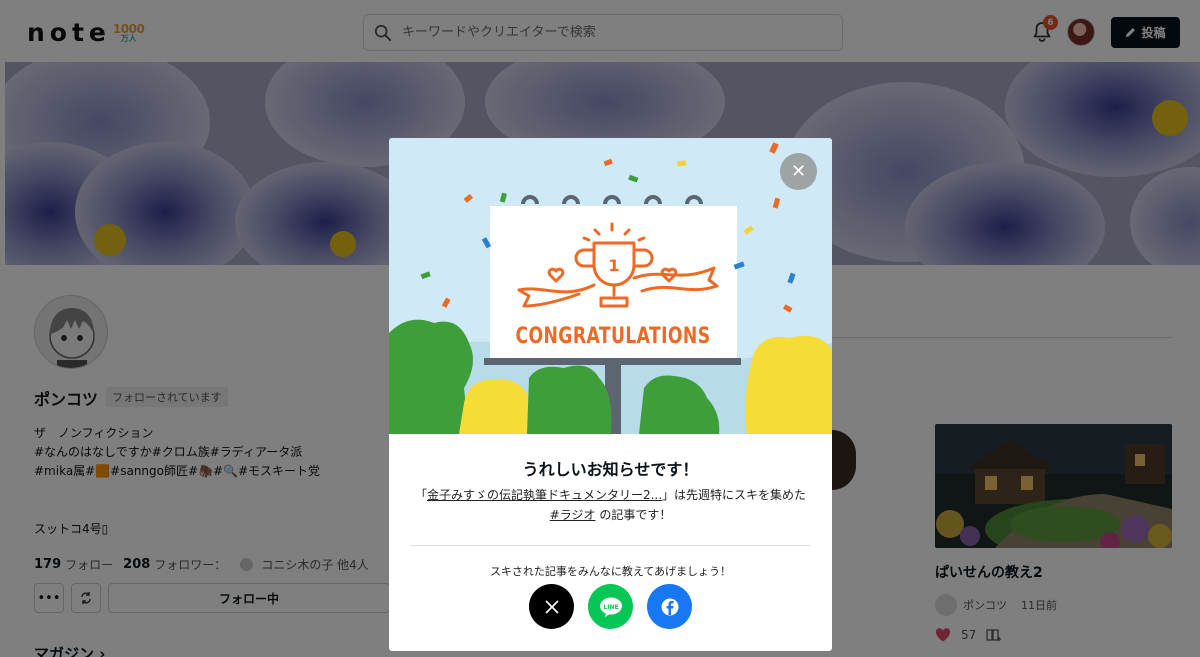  I want to click on share-facebook-button, so click(669, 606).